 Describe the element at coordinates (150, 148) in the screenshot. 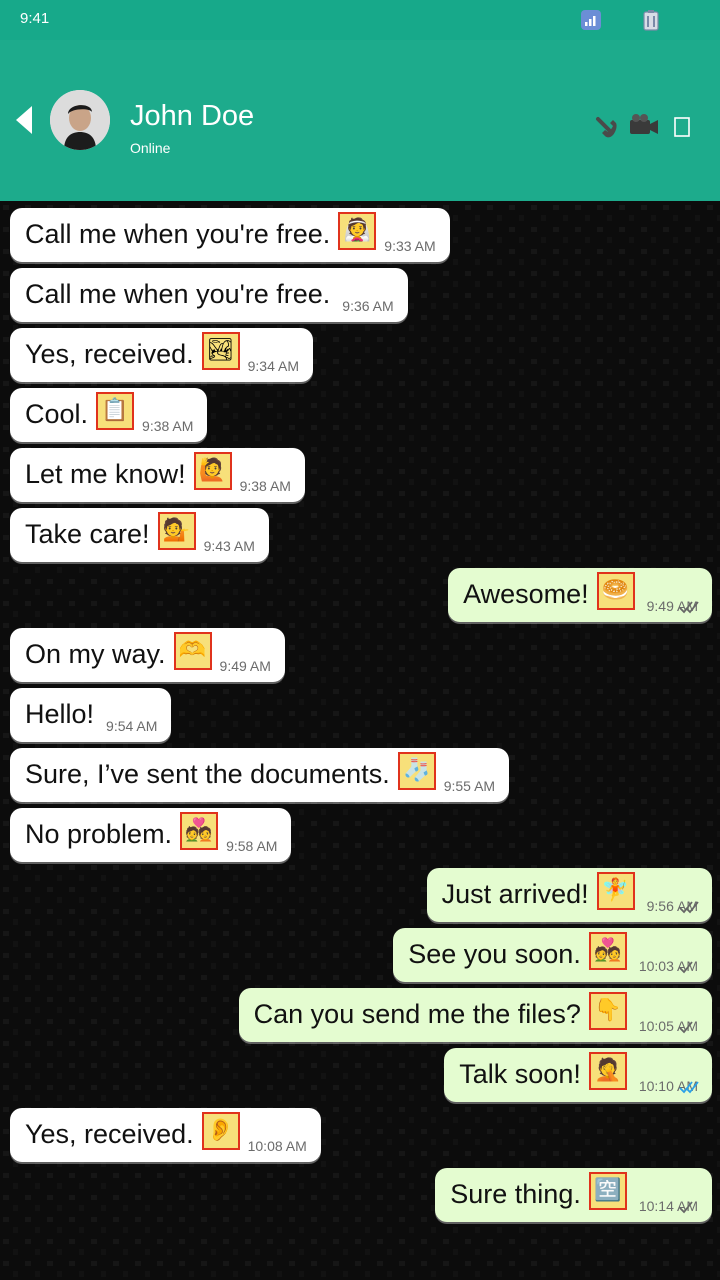

I see `contact-status: Online` at that location.